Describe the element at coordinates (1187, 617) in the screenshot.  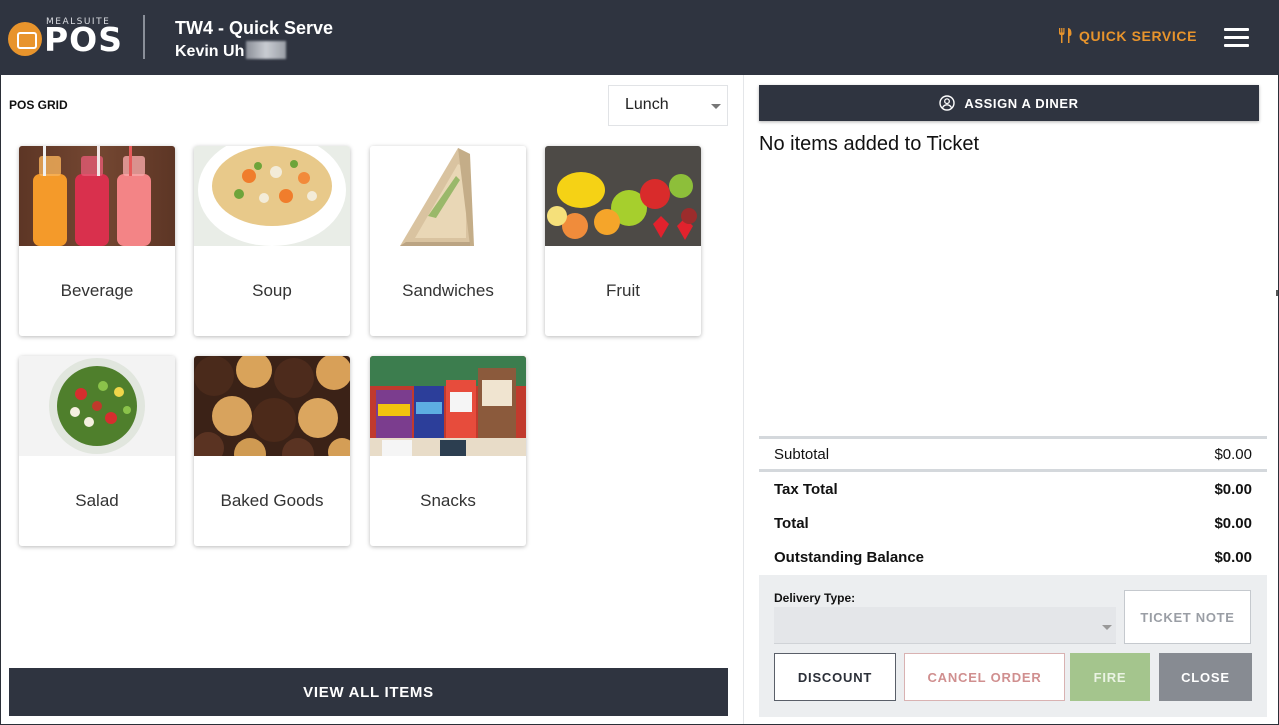
I see `ticket-note-button: TICKET NOTE` at that location.